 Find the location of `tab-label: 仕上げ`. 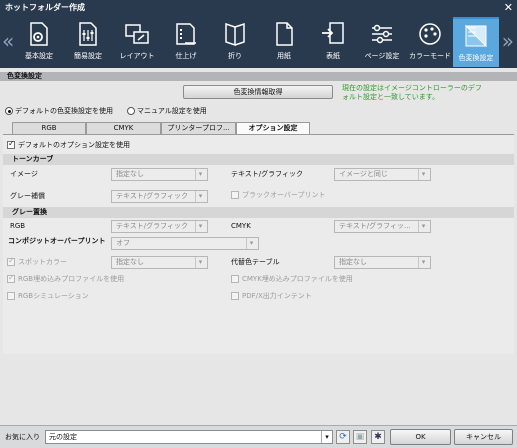

tab-label: 仕上げ is located at coordinates (186, 56).